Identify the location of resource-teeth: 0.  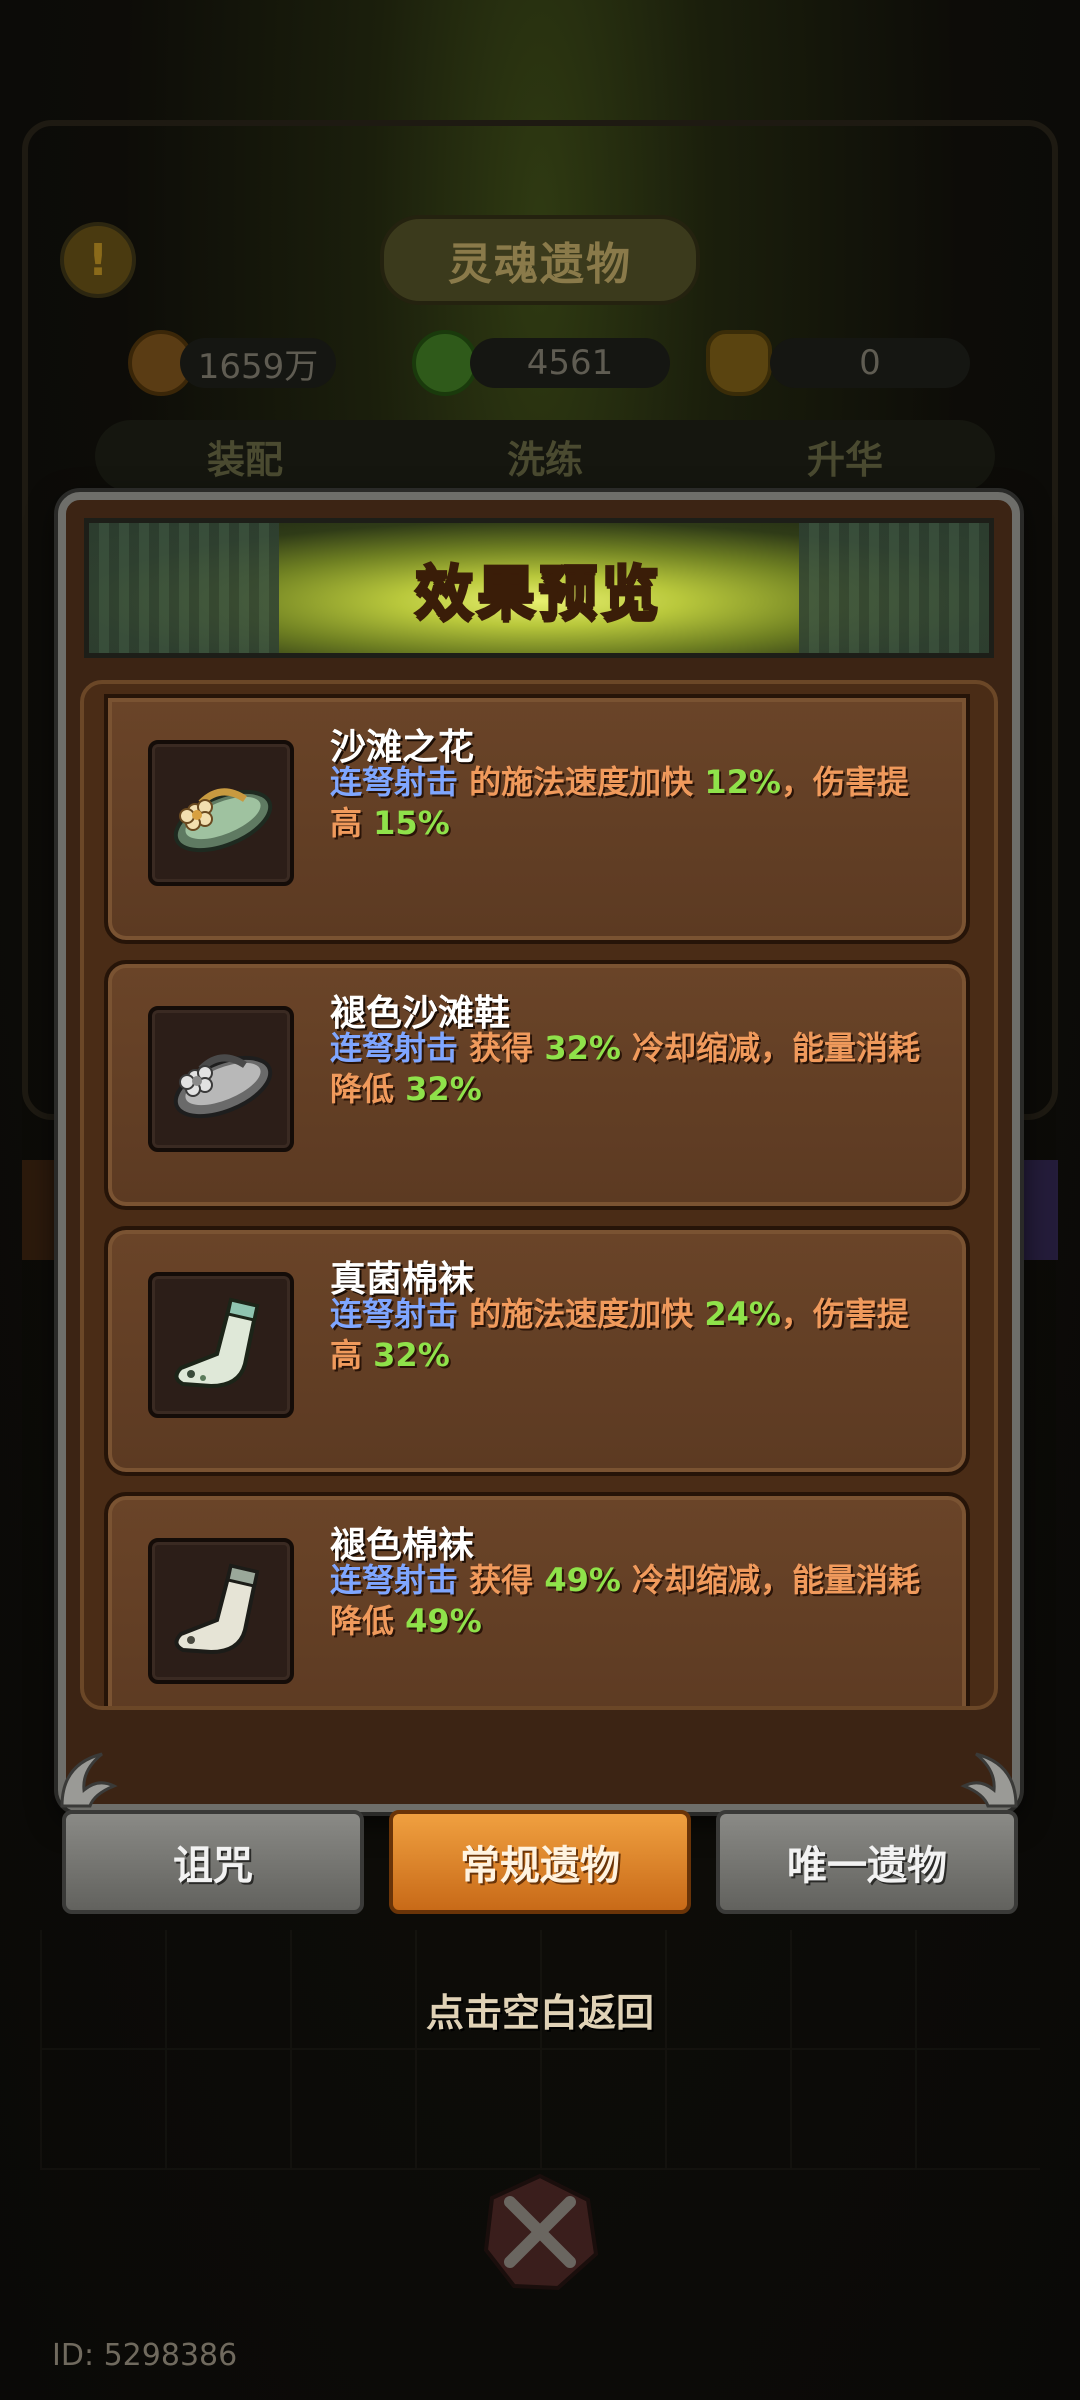
(870, 363).